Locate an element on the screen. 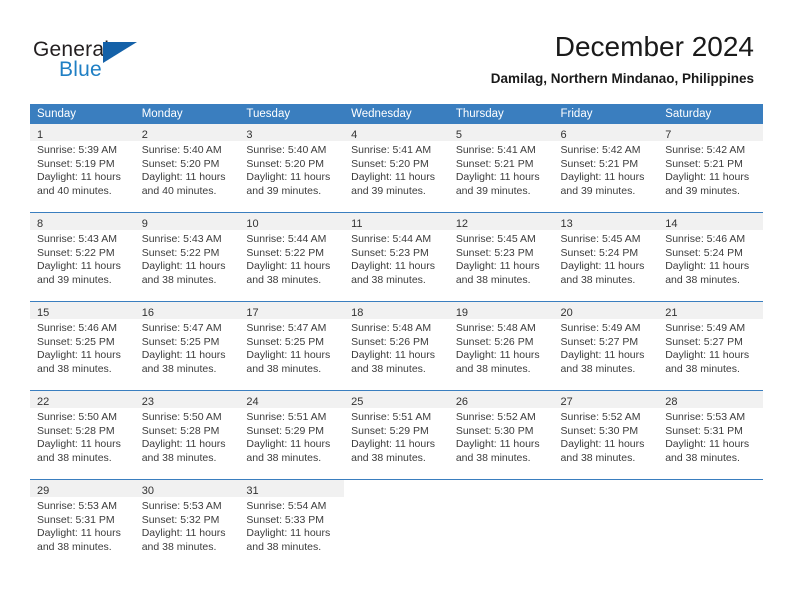 This screenshot has width=792, height=612. day-number-band: 21 is located at coordinates (710, 310).